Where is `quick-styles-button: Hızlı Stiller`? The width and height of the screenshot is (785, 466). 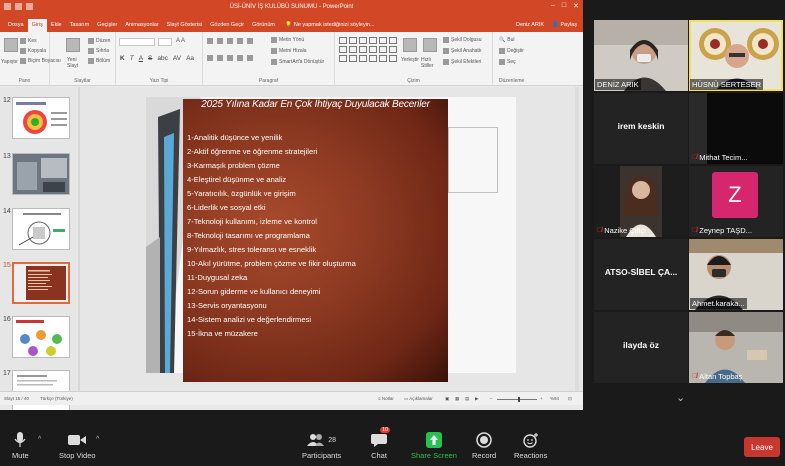
quick-styles-button: Hızlı Stiller is located at coordinates (429, 63).